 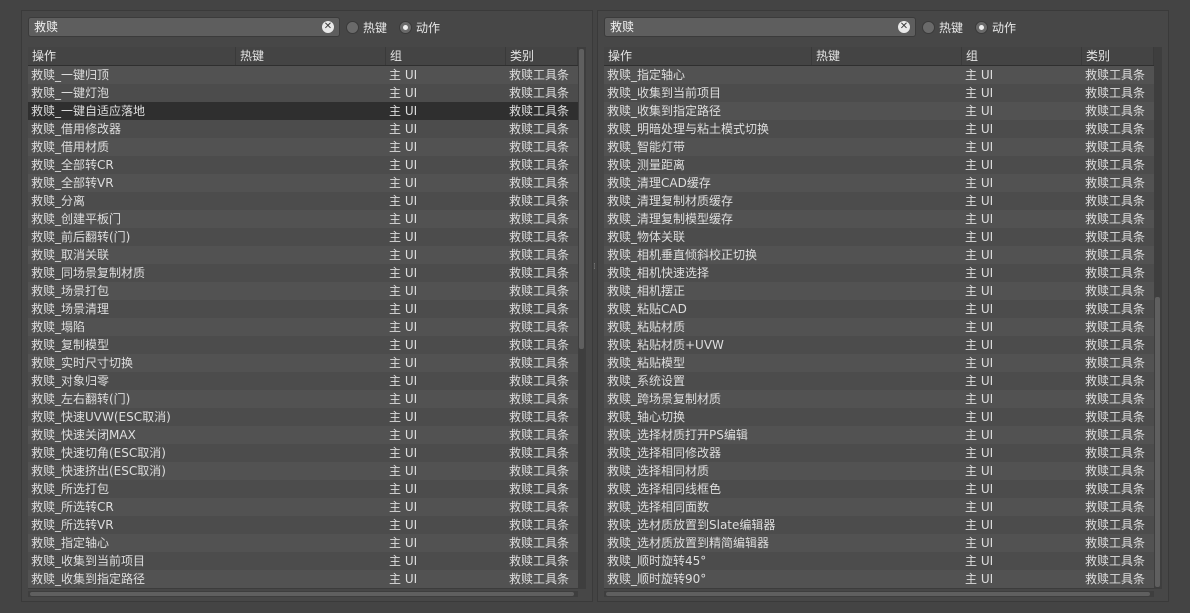 What do you see at coordinates (879, 525) in the screenshot?
I see `table-row: 救赎_选材质放置到Slate编辑器 主 UI 救赎工具条` at bounding box center [879, 525].